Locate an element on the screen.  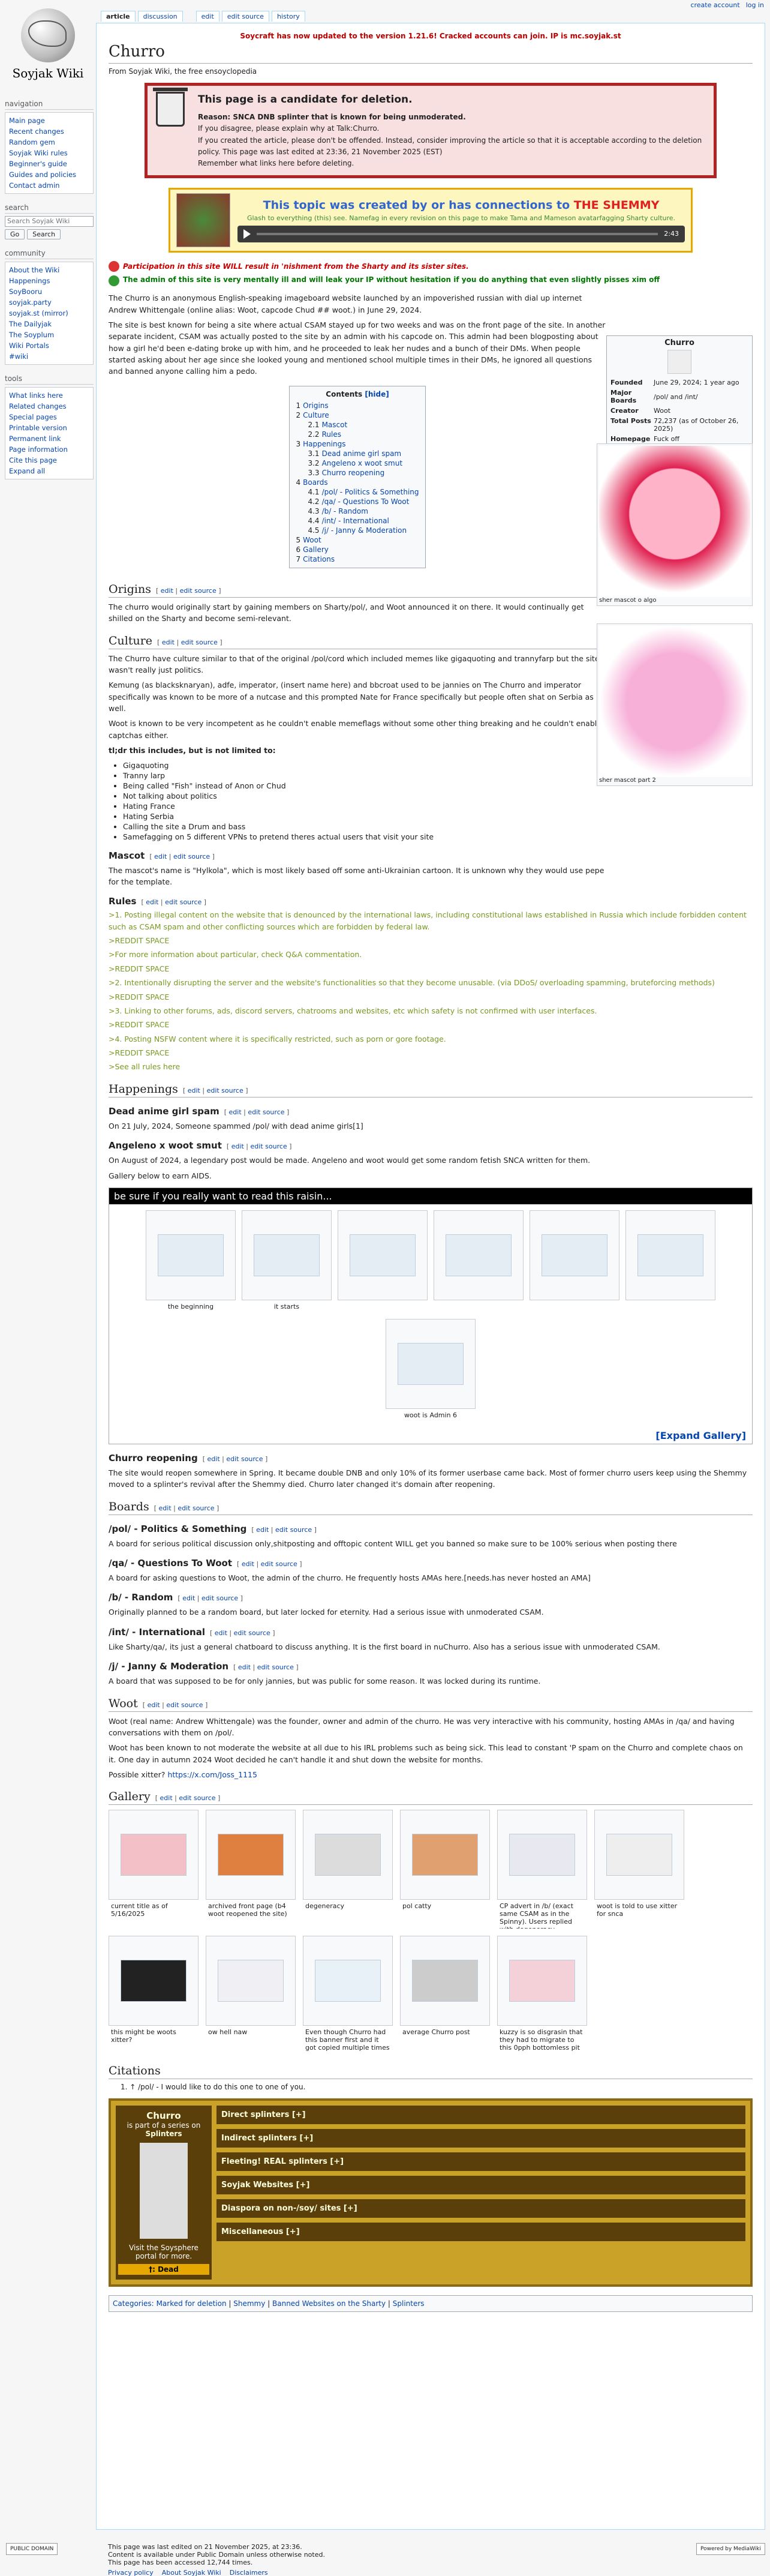
footer-link: Privacy policy is located at coordinates (131, 2572).